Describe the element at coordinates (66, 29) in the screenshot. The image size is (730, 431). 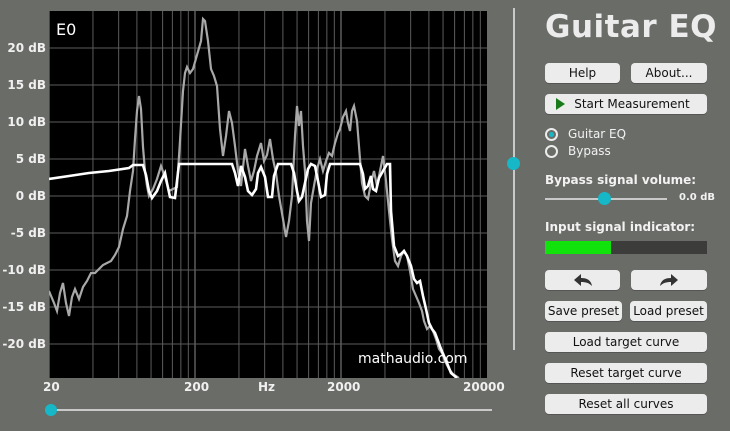
I see `plot-channel-label: E0` at that location.